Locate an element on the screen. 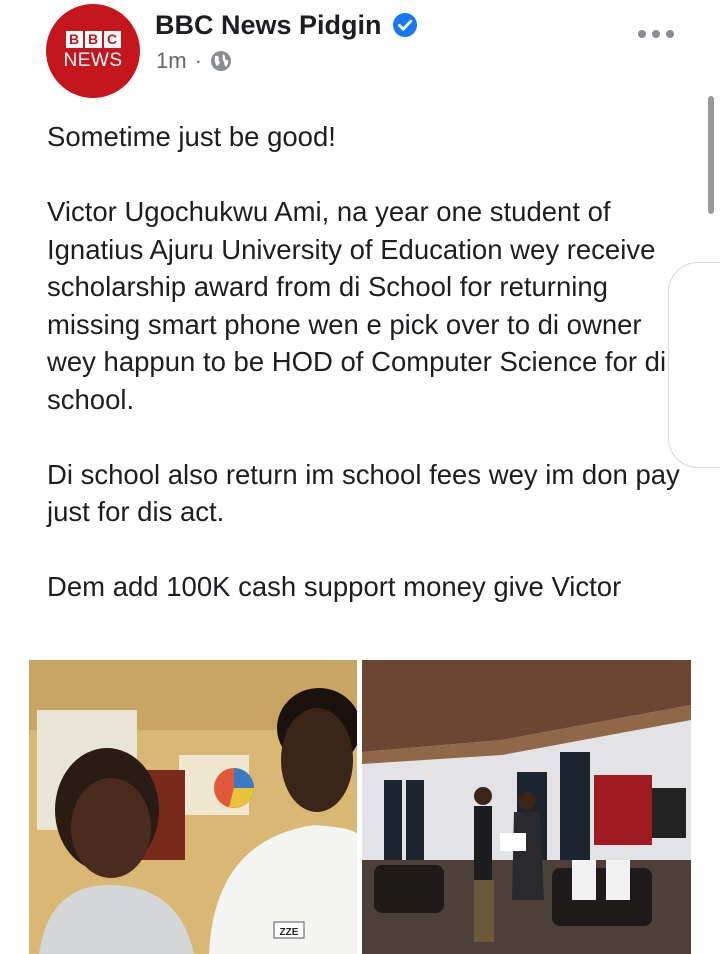  post-meta: 1m · is located at coordinates (194, 61).